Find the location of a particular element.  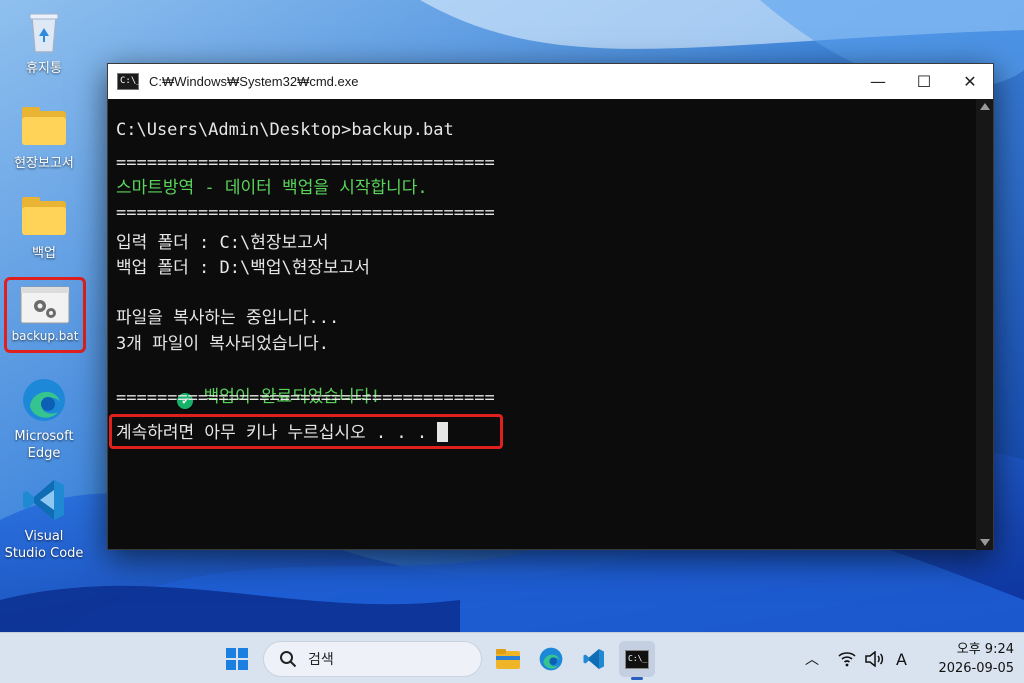

desktop-icon-label: Visual Studio Code is located at coordinates (44, 545).